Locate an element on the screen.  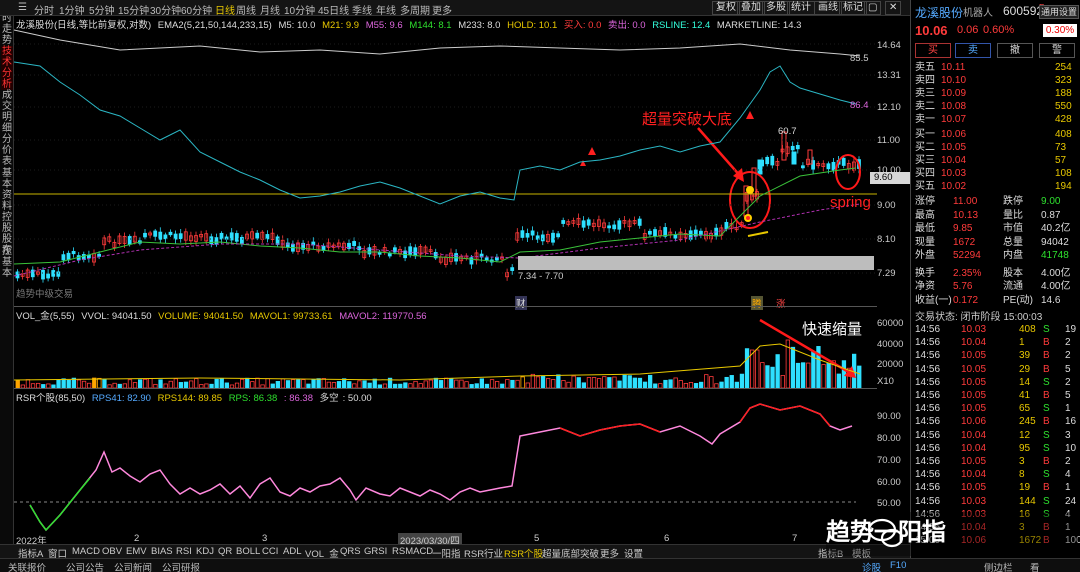
footer-view: 看 is located at coordinates (1035, 566).